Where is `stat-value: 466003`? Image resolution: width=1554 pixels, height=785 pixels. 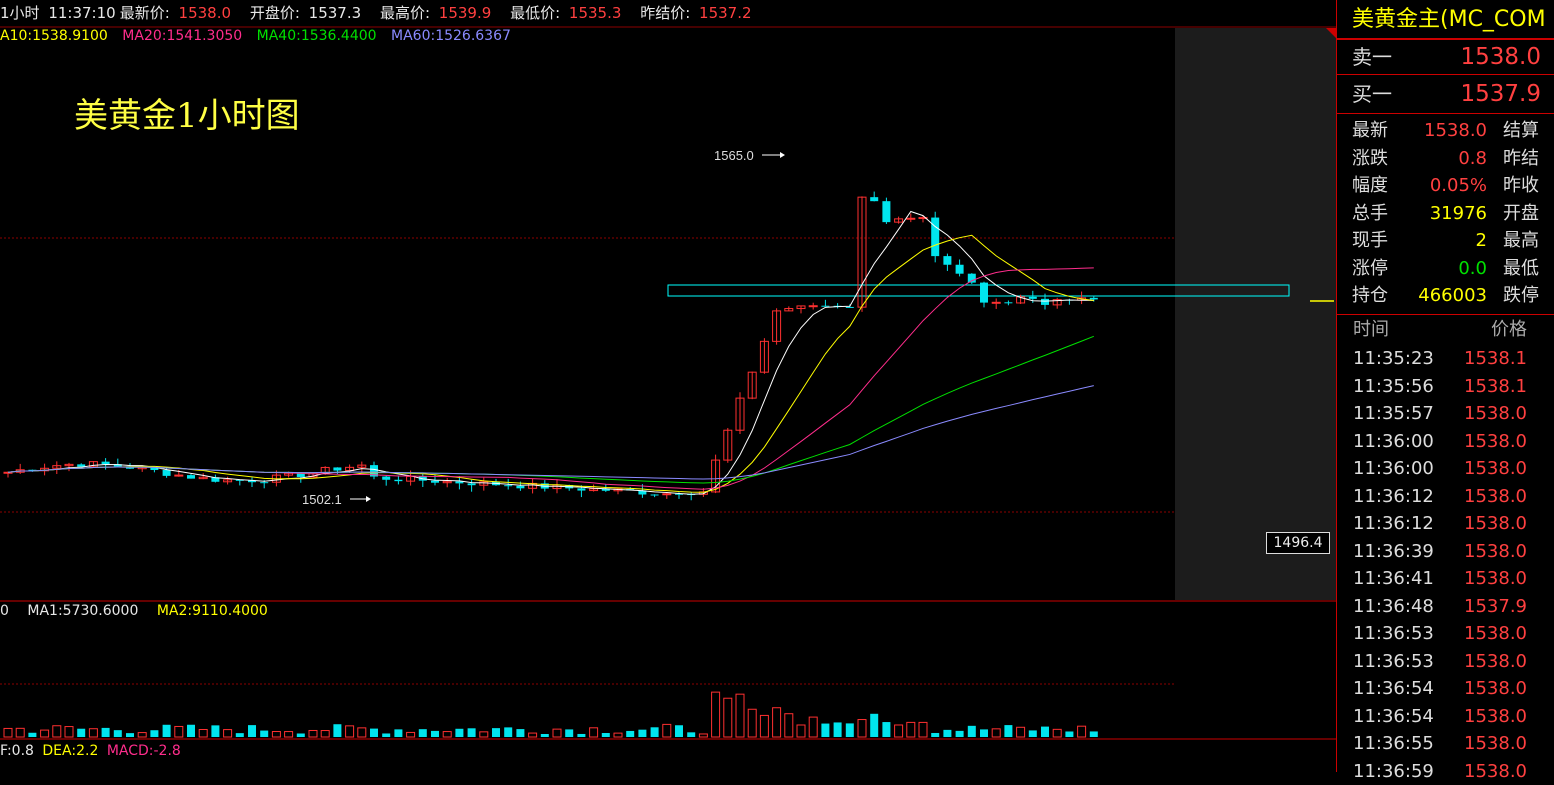
stat-value: 466003 is located at coordinates (1452, 295).